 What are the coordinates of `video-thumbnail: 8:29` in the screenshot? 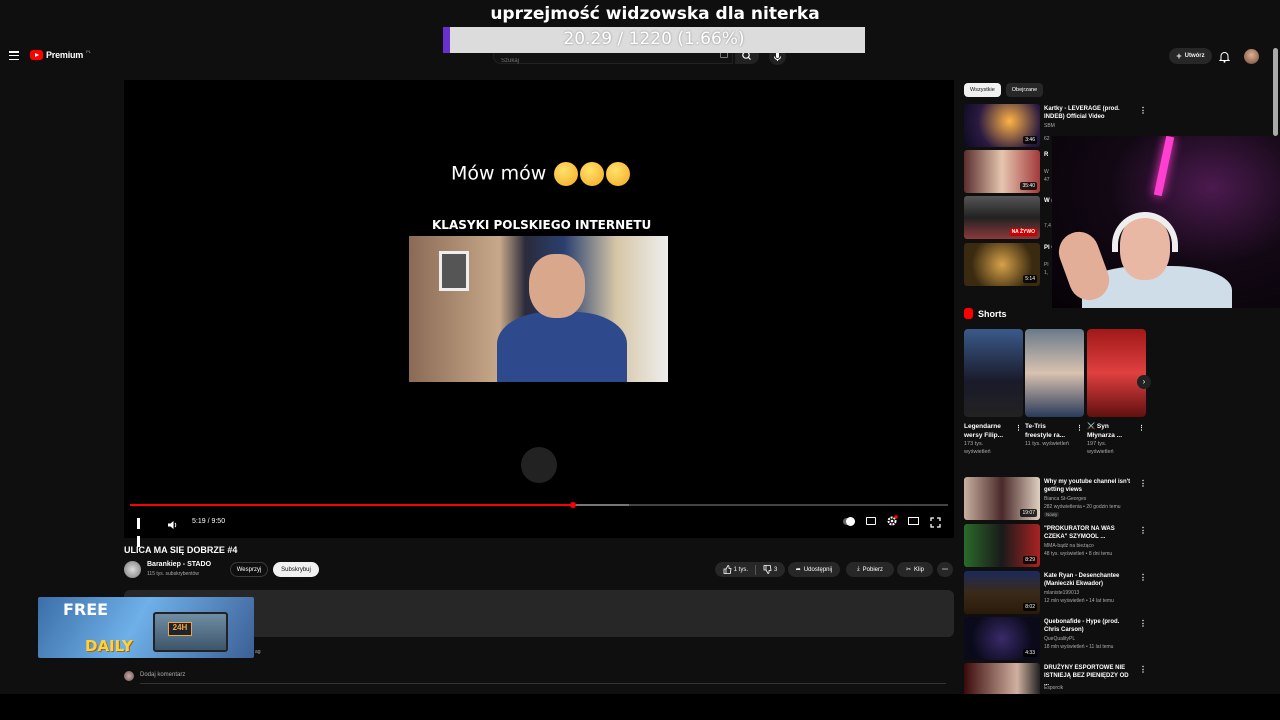 It's located at (1002, 545).